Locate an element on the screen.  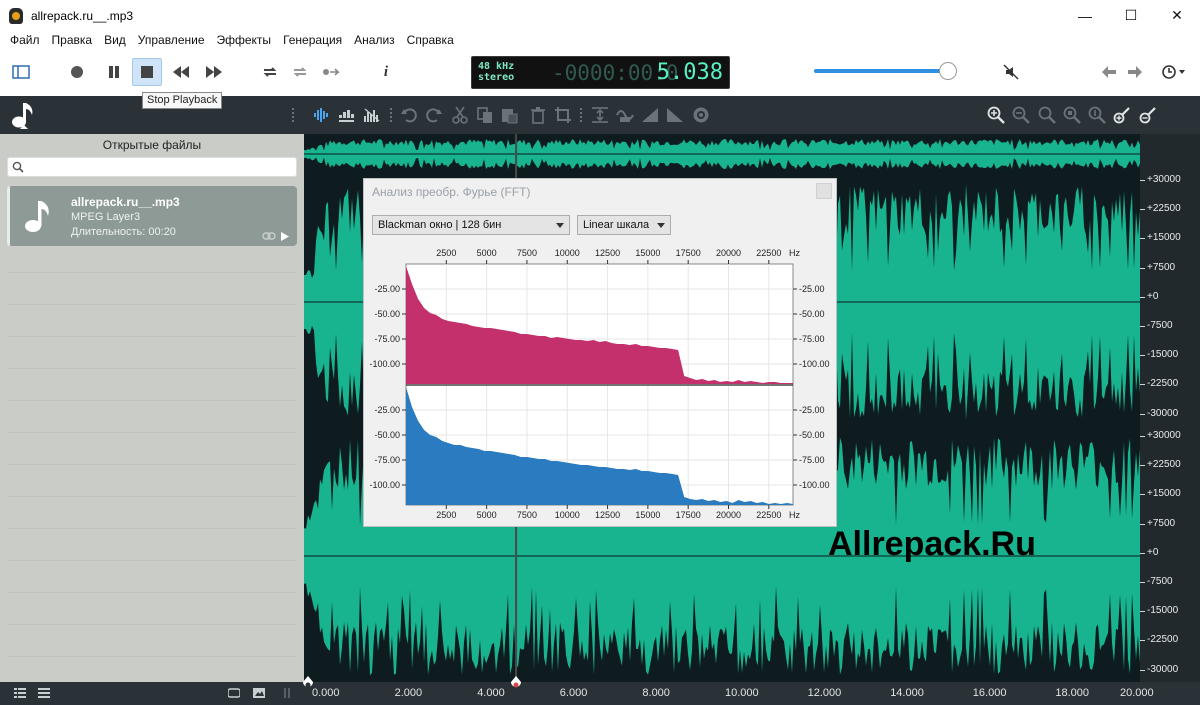
zoom-in-icon is located at coordinates (996, 115).